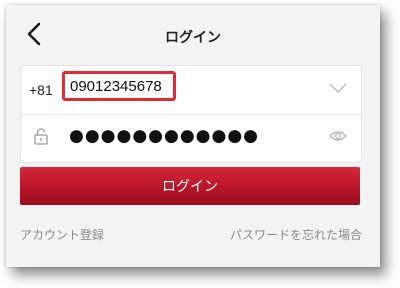 This screenshot has width=400, height=288. I want to click on page-title: ログイン, so click(193, 38).